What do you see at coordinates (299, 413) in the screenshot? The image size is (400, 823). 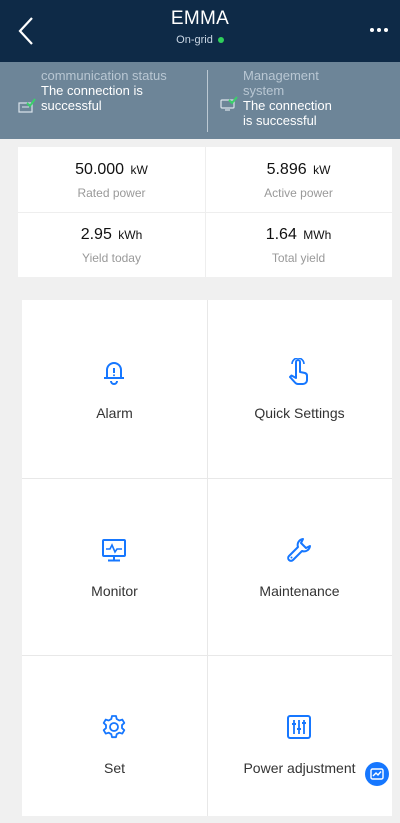 I see `quick-settings-label: Quick Settings` at bounding box center [299, 413].